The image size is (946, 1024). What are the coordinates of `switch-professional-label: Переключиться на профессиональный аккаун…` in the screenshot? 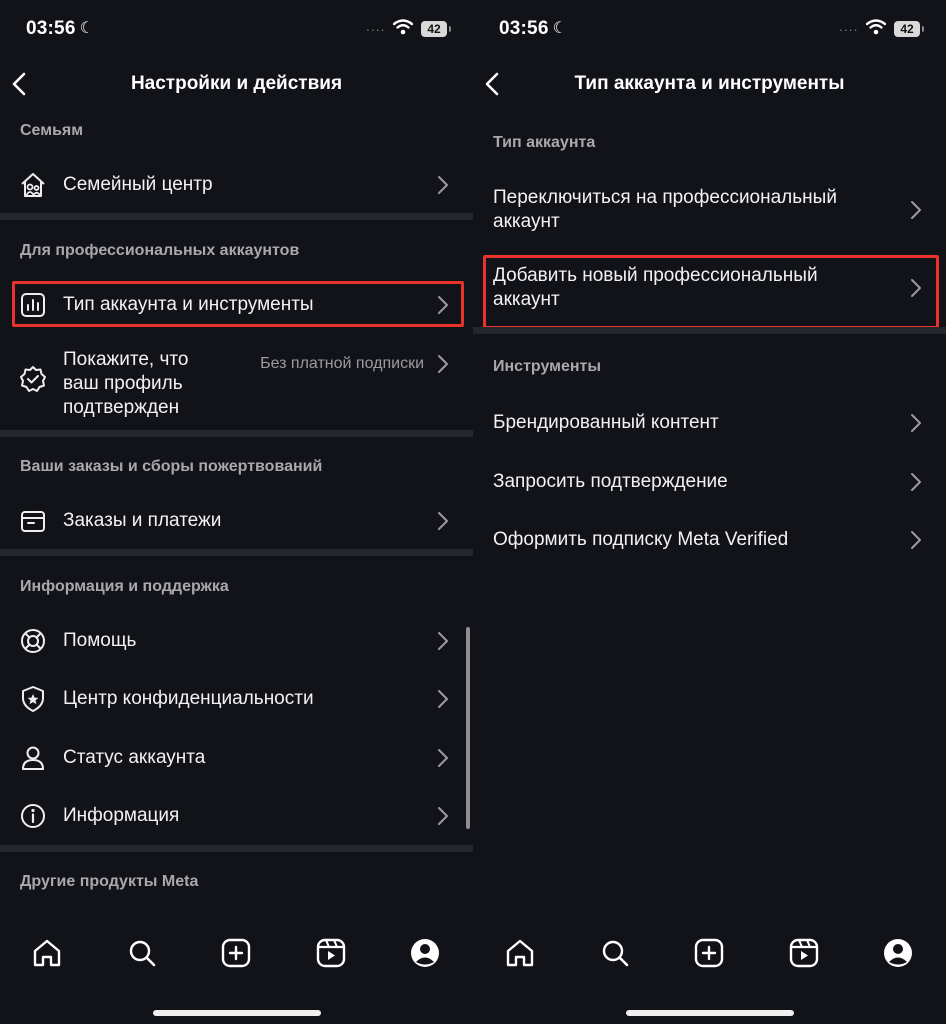 It's located at (665, 209).